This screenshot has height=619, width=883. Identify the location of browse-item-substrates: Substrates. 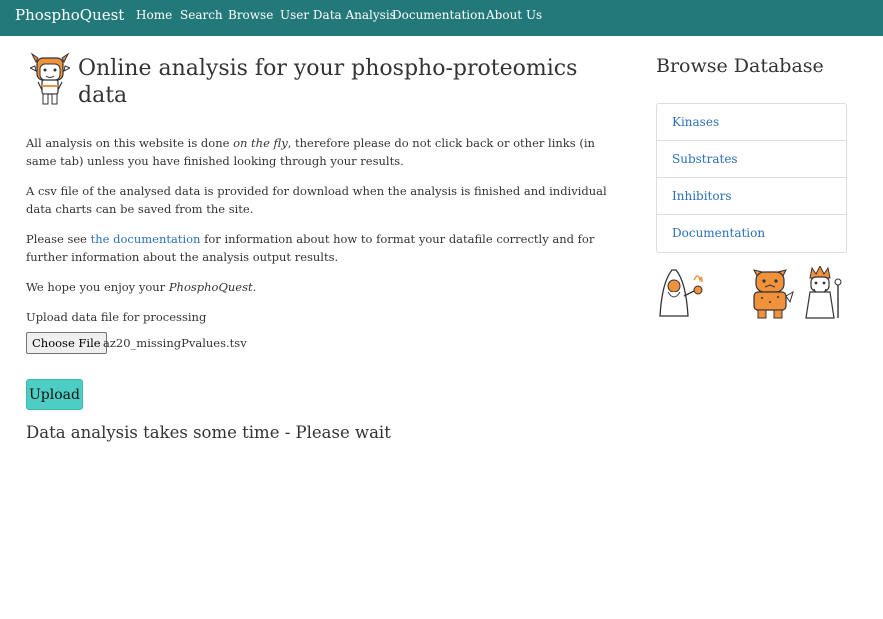
(751, 159).